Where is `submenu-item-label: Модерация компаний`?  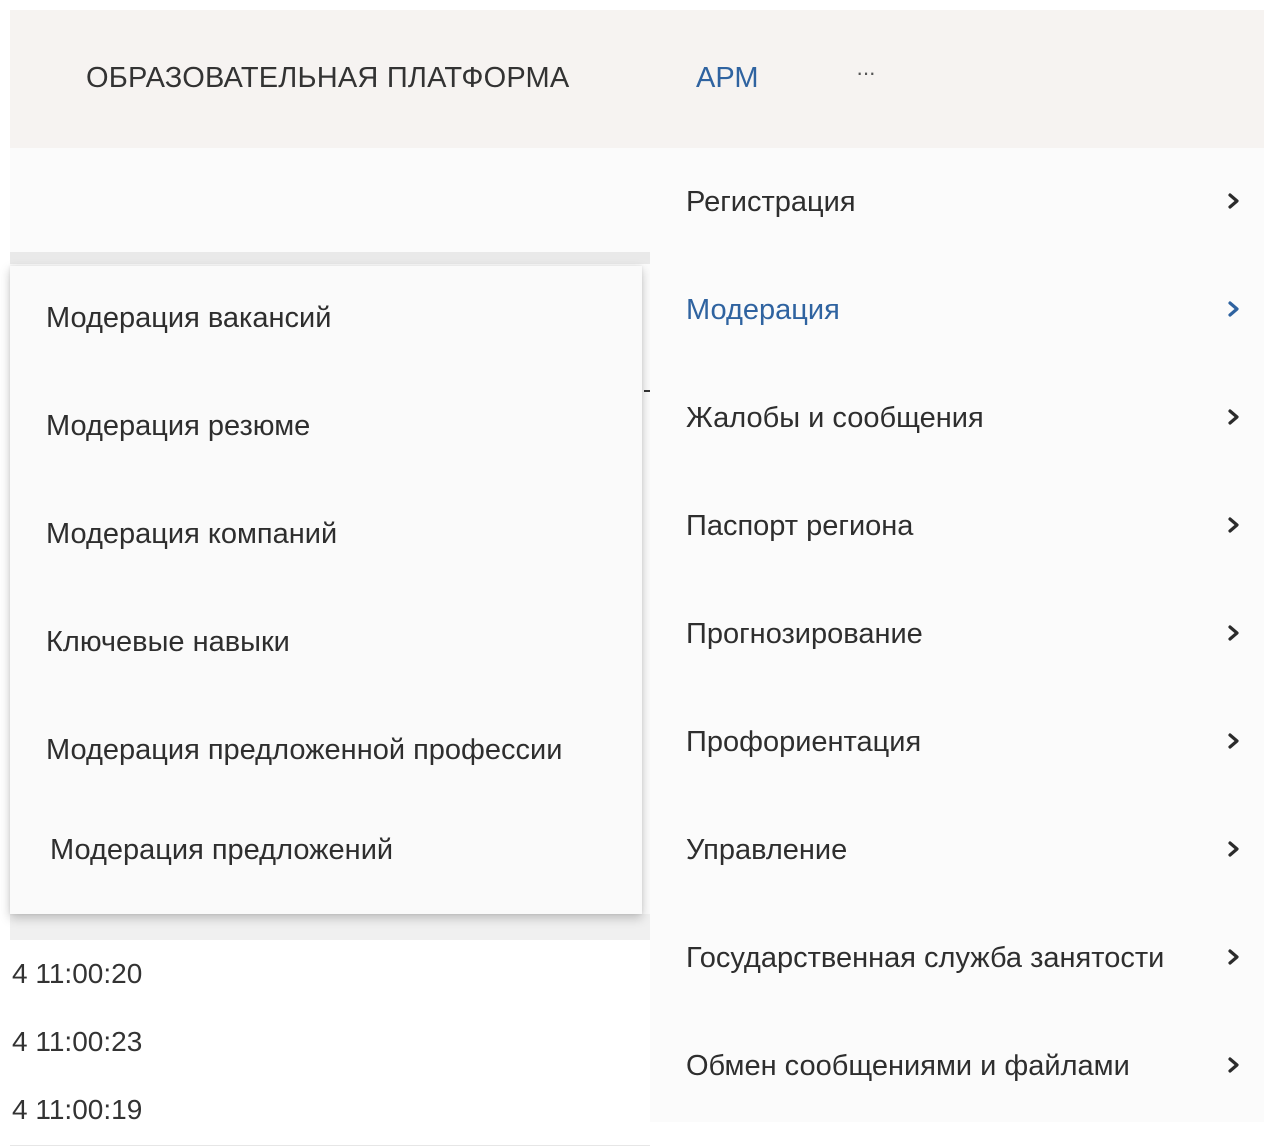 submenu-item-label: Модерация компаний is located at coordinates (192, 534).